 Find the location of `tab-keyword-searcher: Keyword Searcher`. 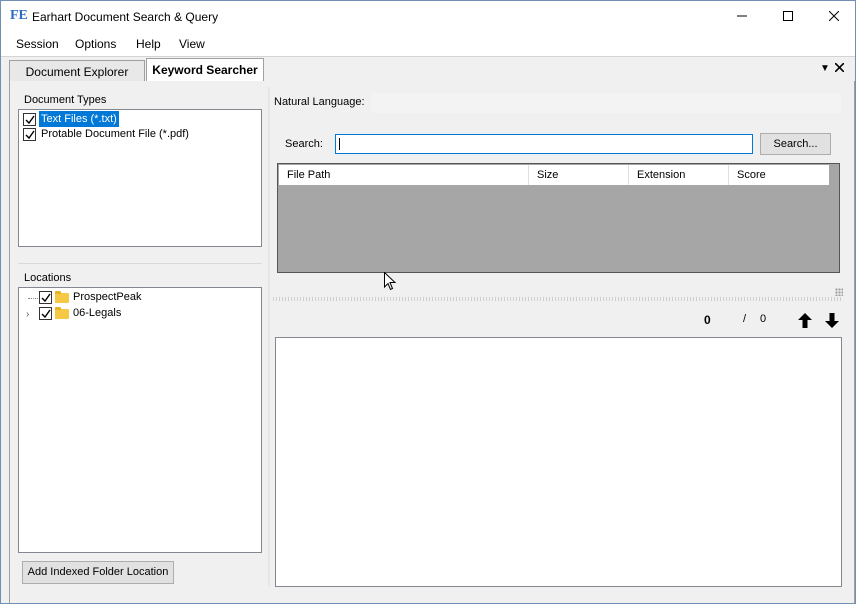

tab-keyword-searcher: Keyword Searcher is located at coordinates (205, 70).